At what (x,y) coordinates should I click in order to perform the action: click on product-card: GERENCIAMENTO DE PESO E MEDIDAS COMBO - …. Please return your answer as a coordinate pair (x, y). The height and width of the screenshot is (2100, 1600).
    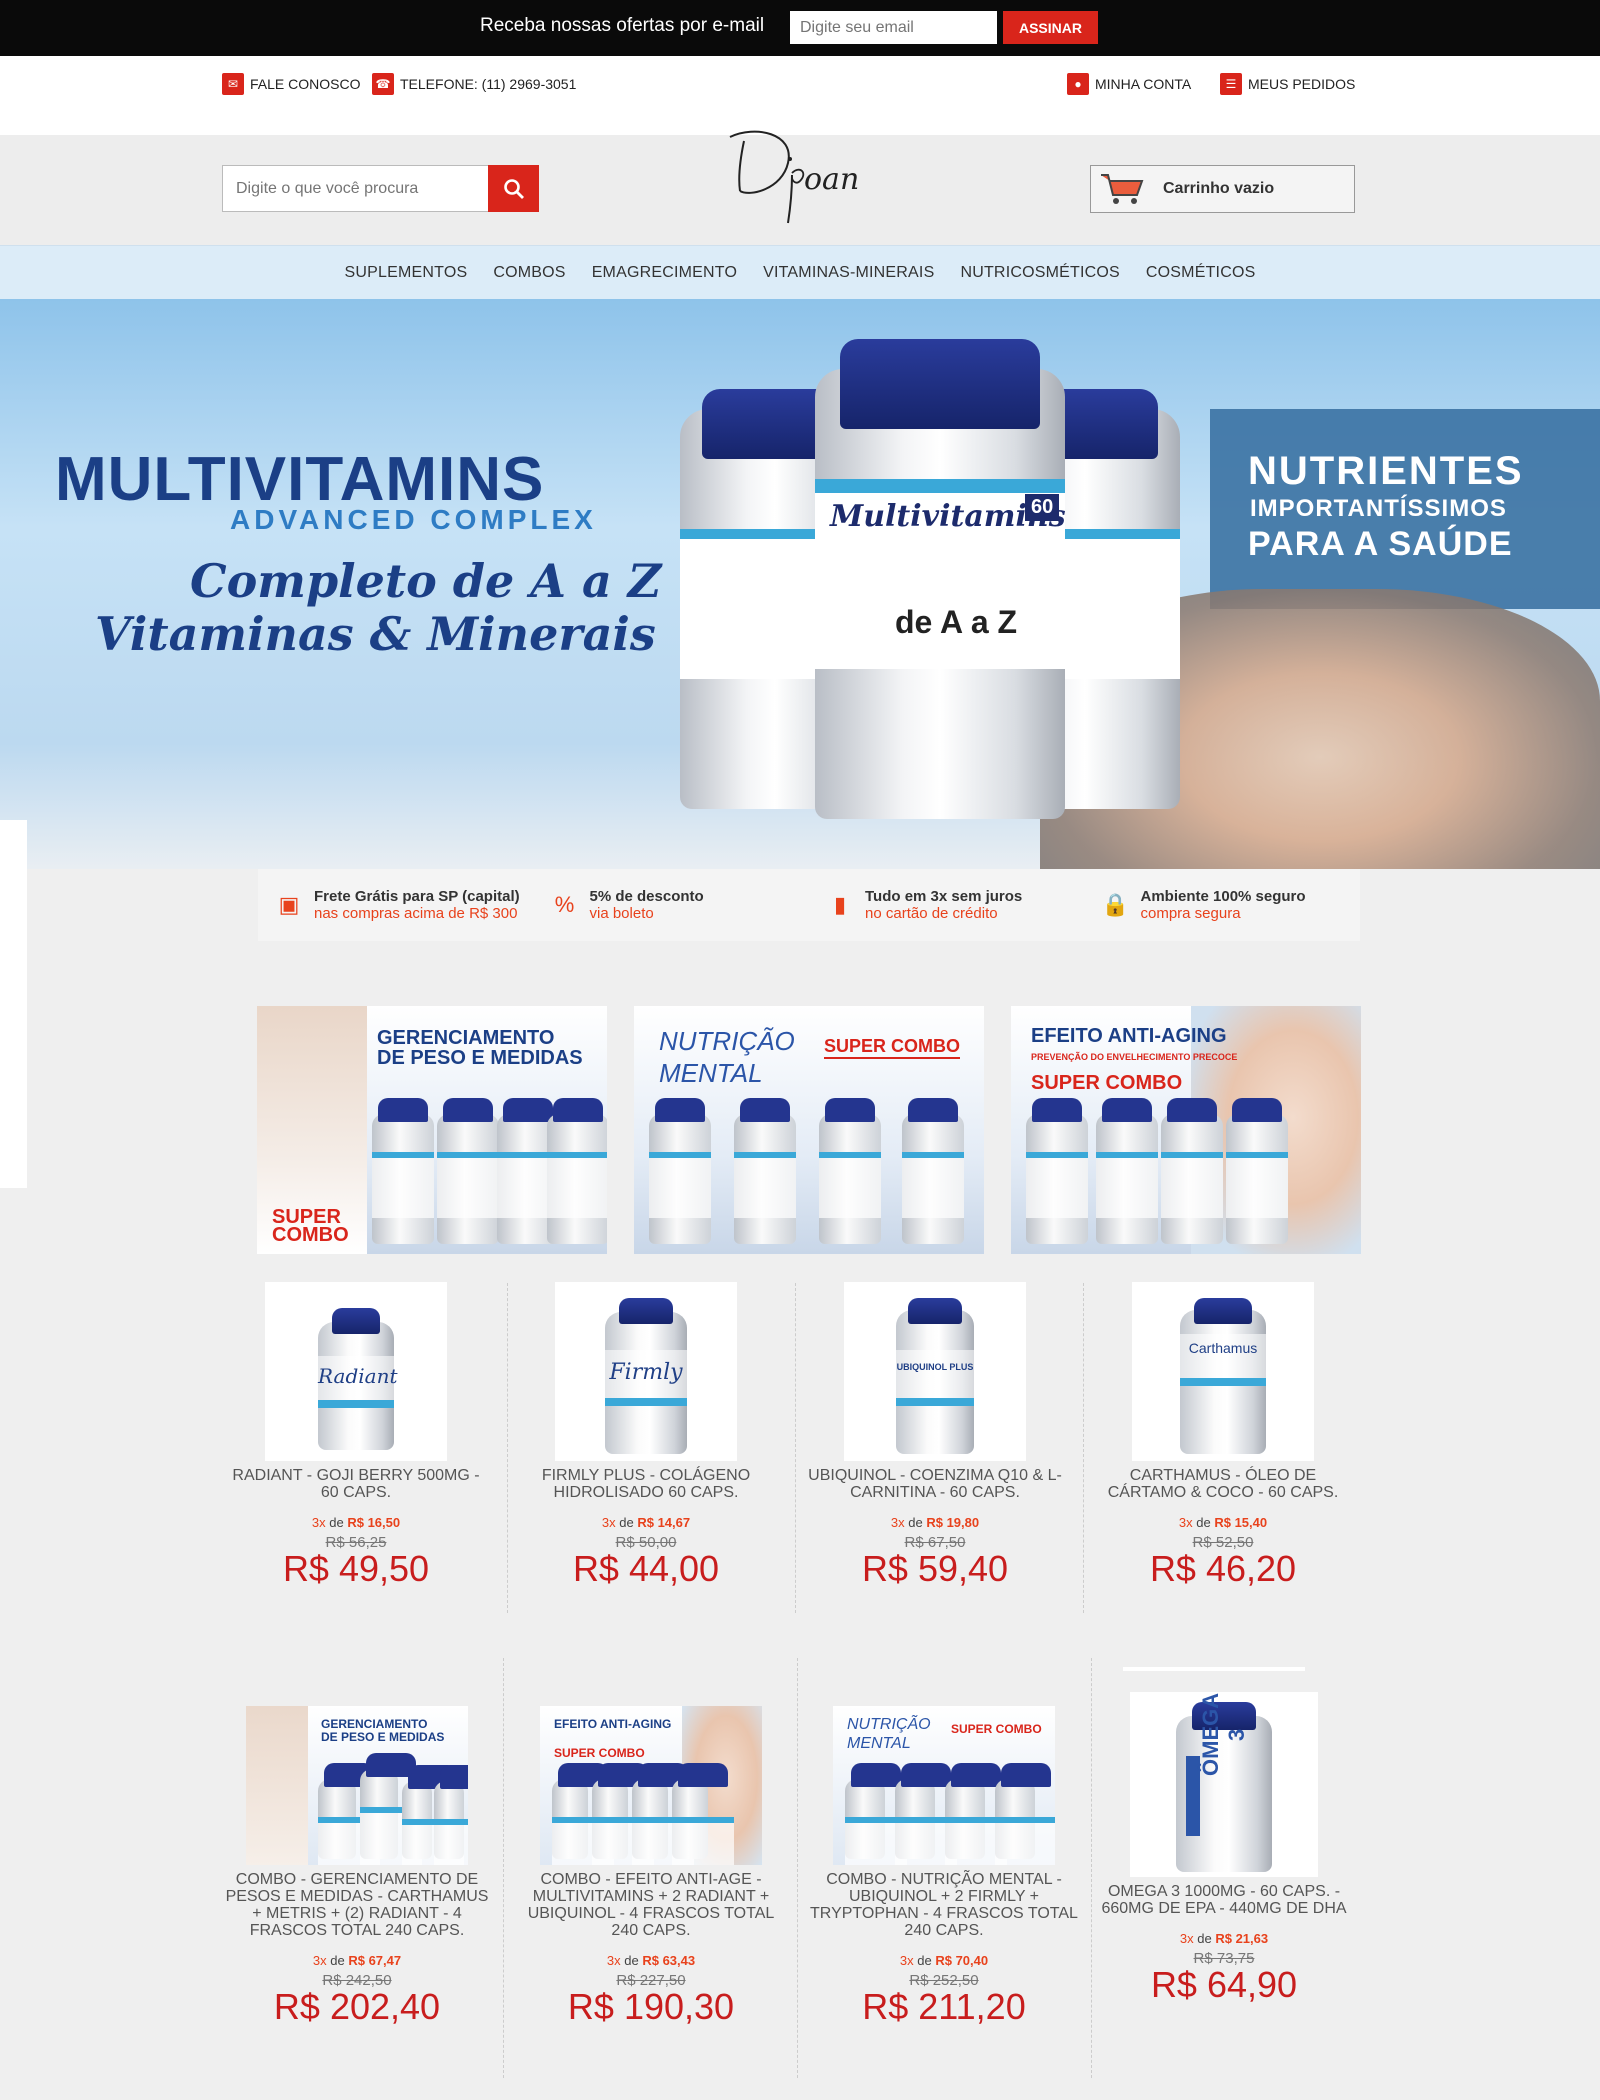
    Looking at the image, I should click on (357, 1865).